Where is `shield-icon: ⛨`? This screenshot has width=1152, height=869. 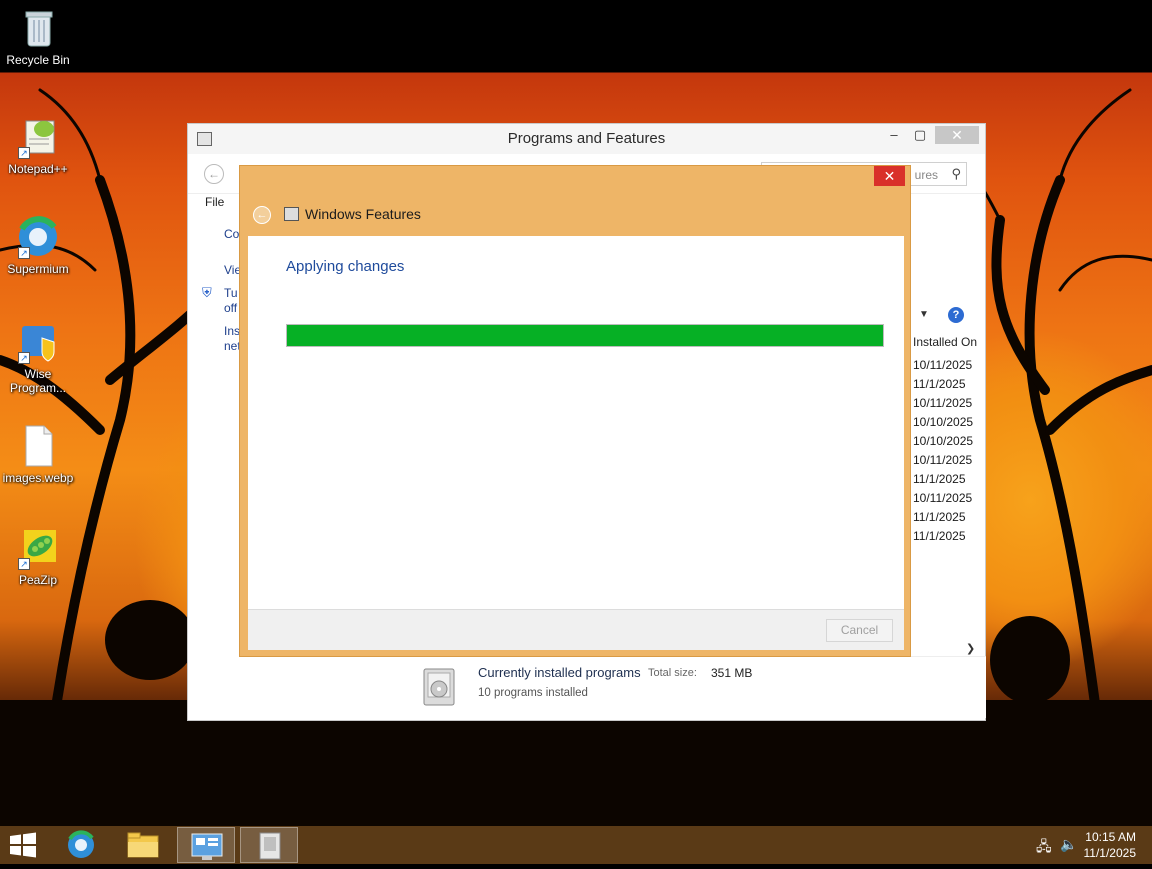
shield-icon: ⛨ is located at coordinates (207, 292).